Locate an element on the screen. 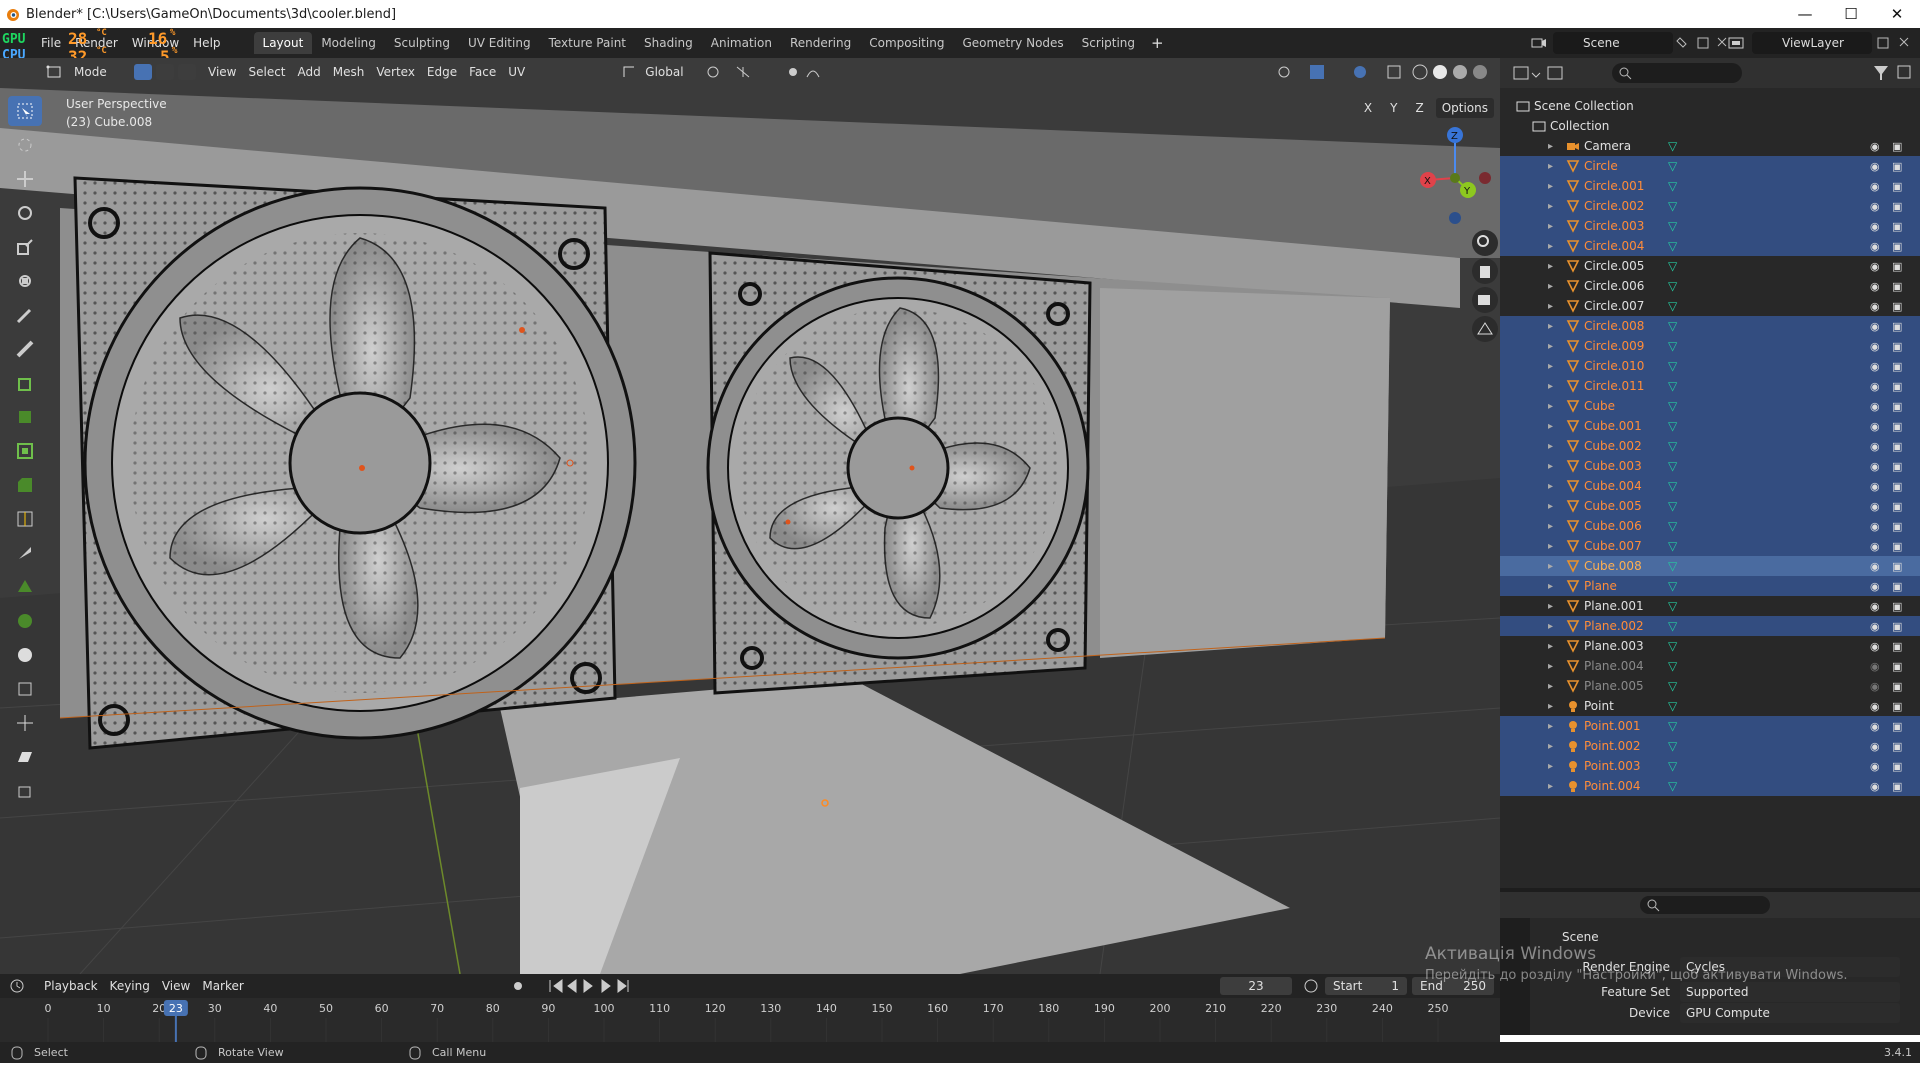  menu-render: Render is located at coordinates (96, 43).